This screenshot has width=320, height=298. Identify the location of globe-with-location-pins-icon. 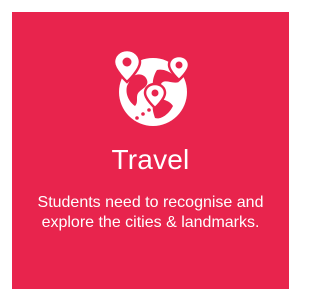
(151, 87).